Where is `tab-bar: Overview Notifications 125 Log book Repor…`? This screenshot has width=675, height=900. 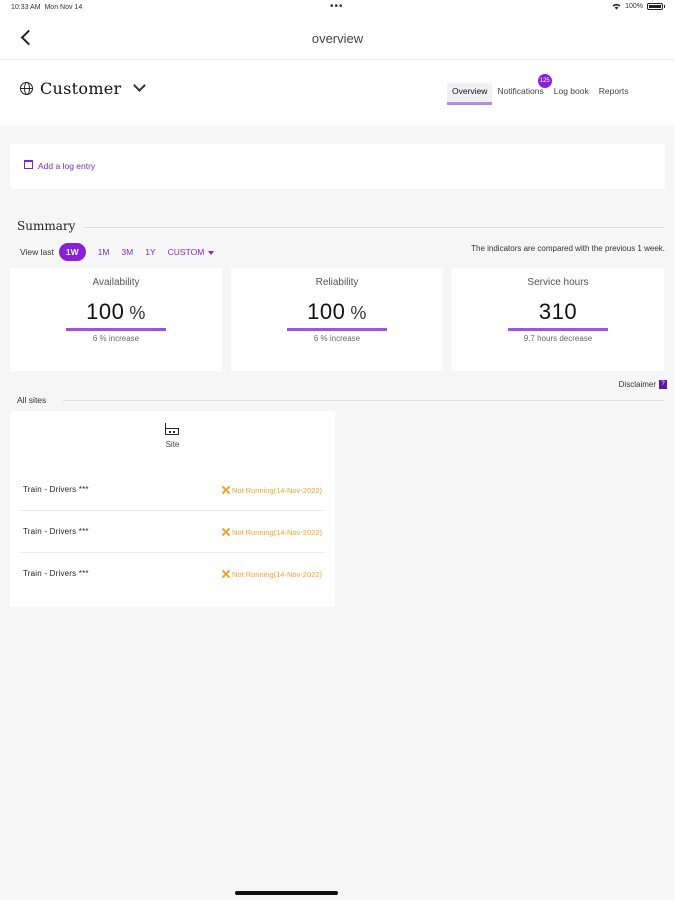 tab-bar: Overview Notifications 125 Log book Repor… is located at coordinates (540, 89).